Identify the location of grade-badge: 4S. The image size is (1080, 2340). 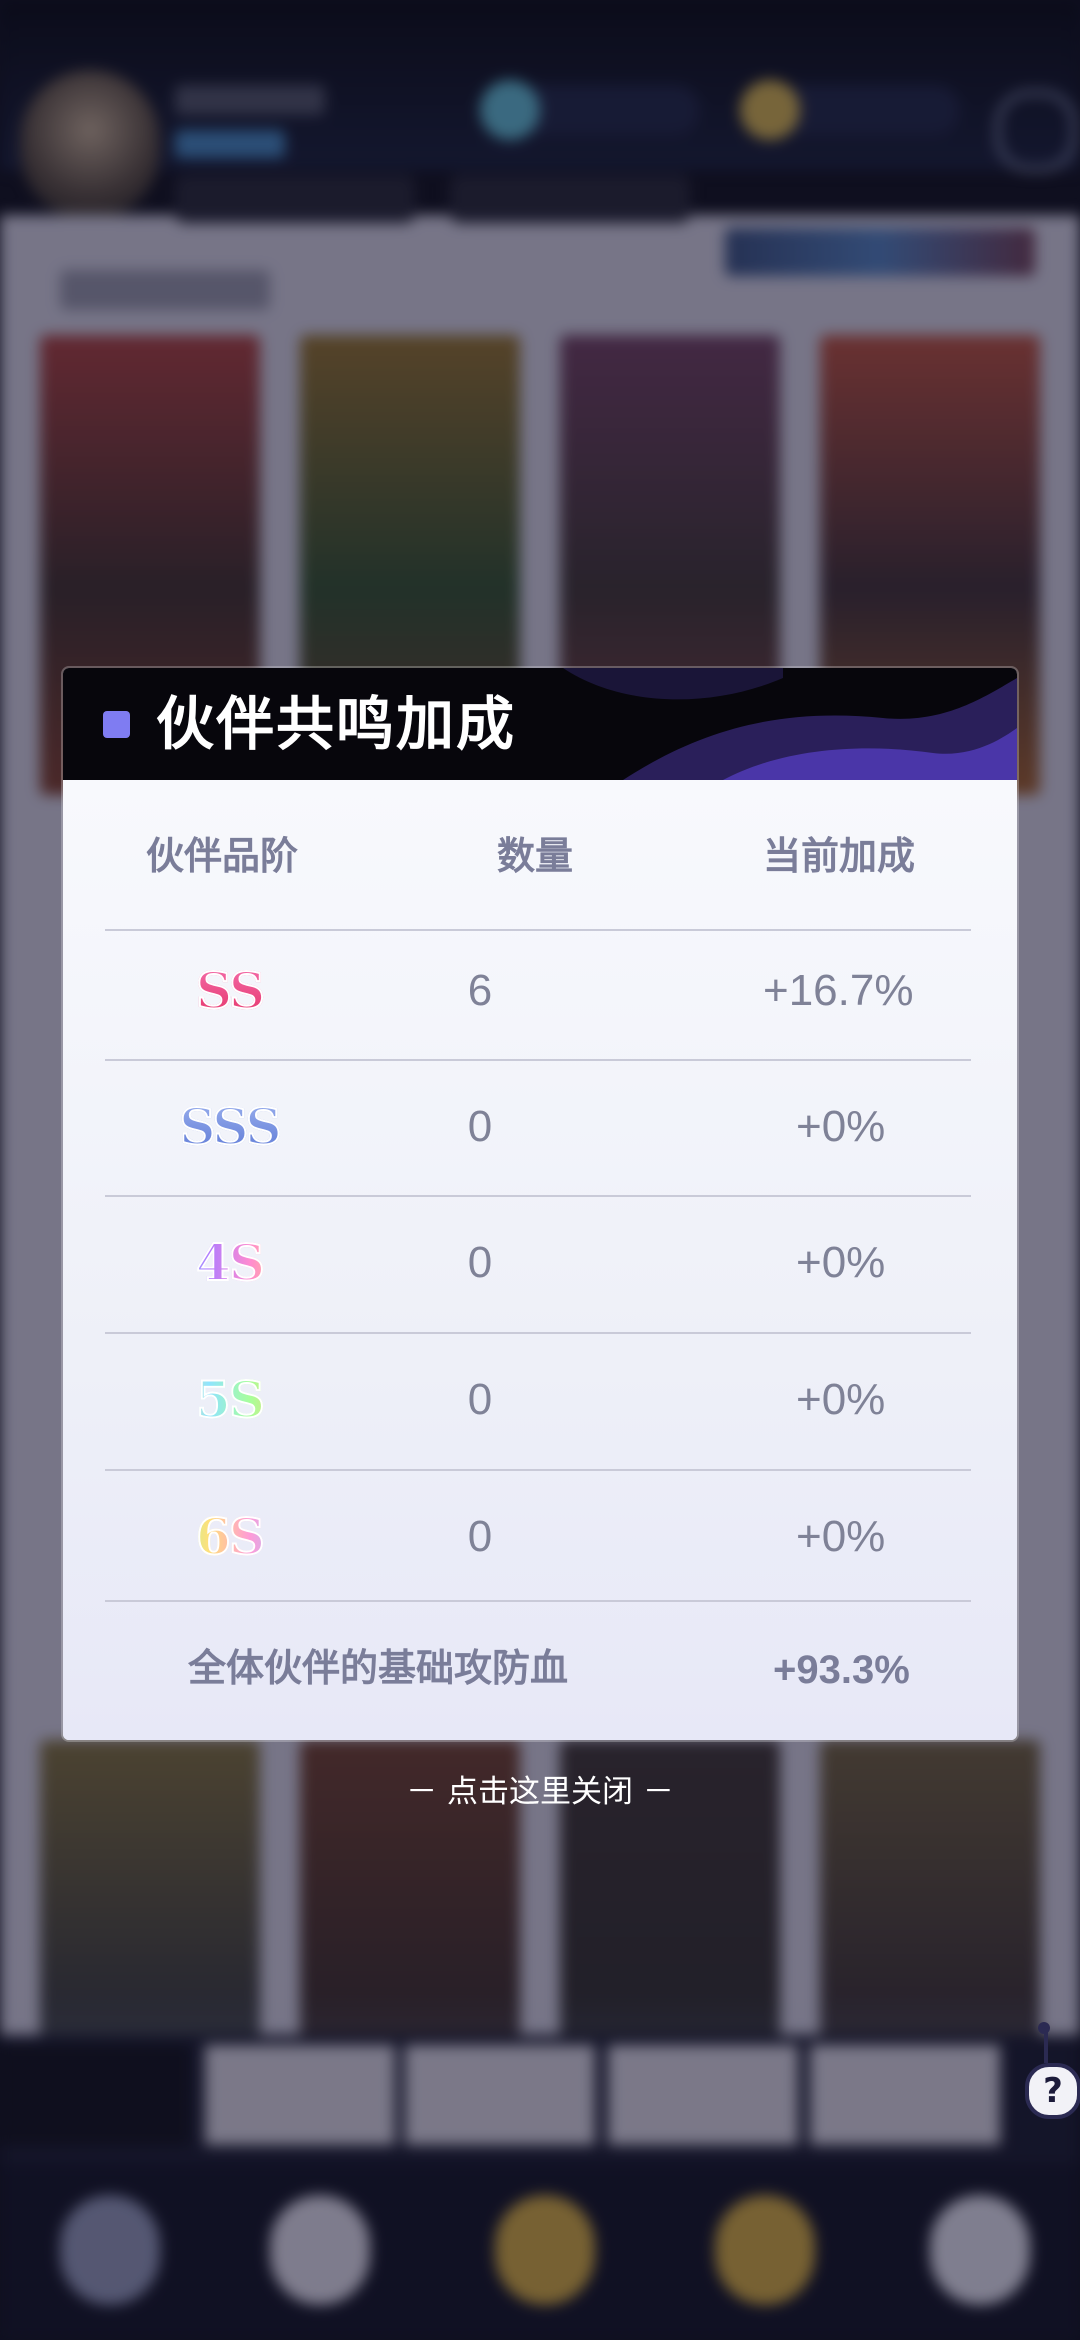
(229, 1262).